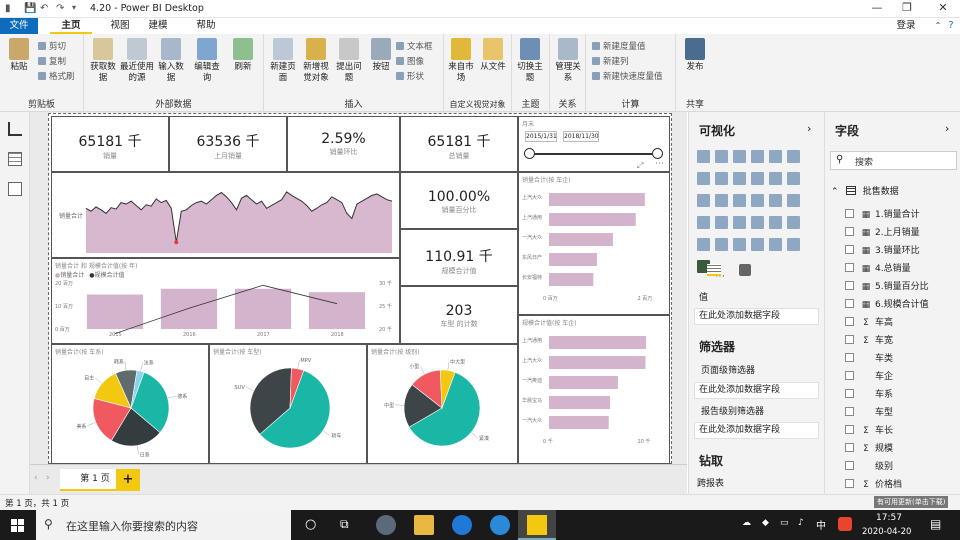 The width and height of the screenshot is (960, 540). I want to click on map-icon, so click(775, 200).